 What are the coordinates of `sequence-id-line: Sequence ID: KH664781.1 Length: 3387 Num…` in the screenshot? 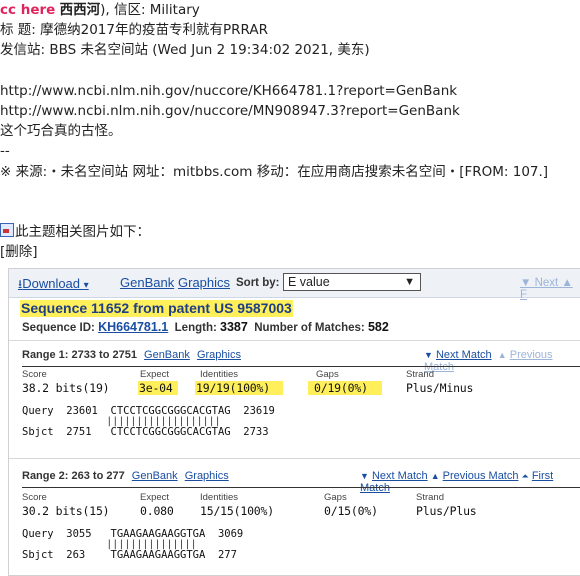 It's located at (205, 327).